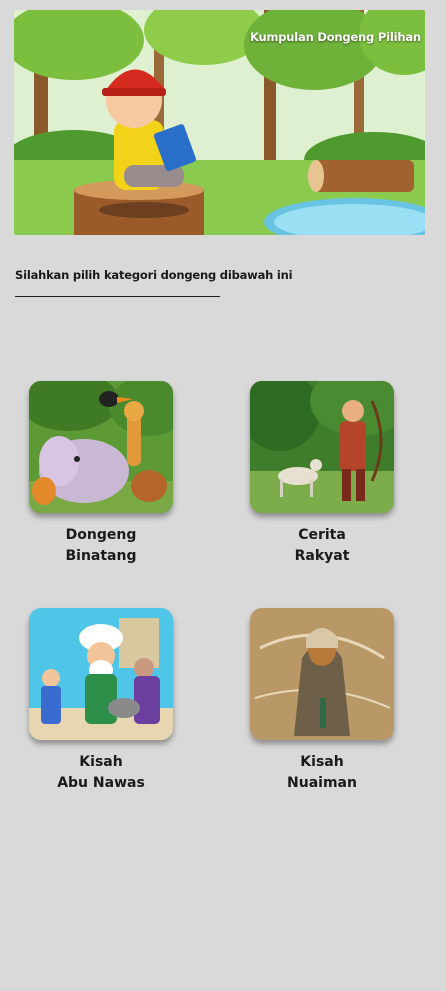 This screenshot has height=991, width=446. I want to click on category-label-line2: Binatang, so click(101, 556).